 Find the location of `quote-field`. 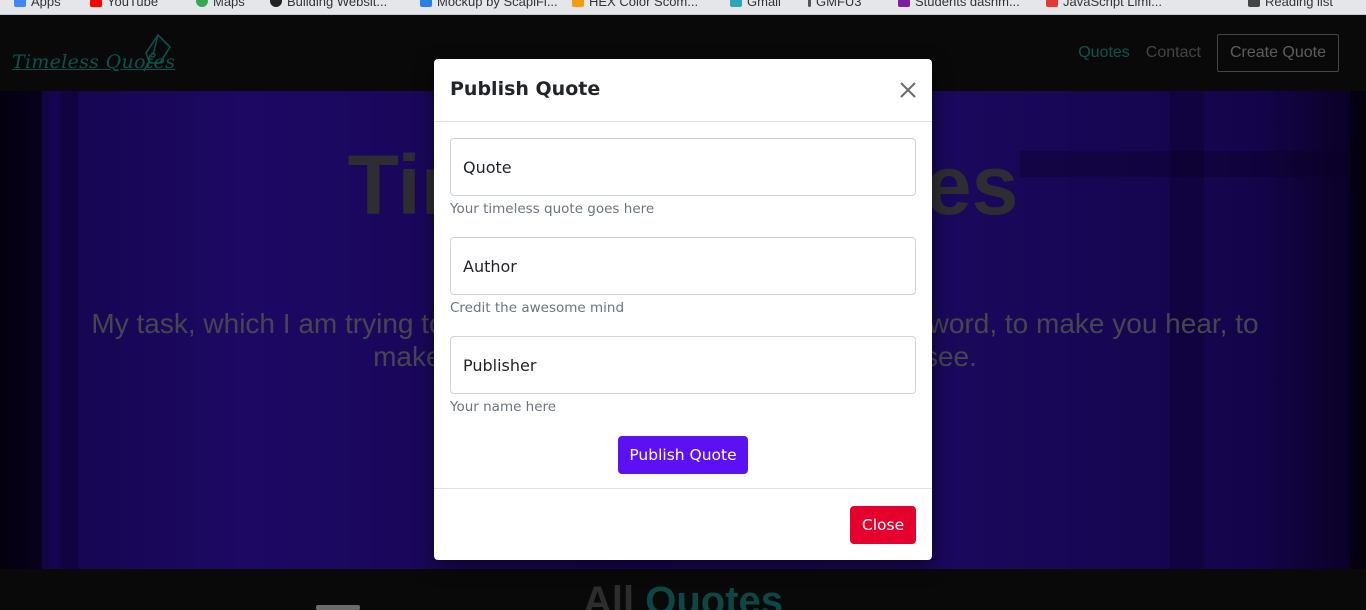

quote-field is located at coordinates (683, 167).